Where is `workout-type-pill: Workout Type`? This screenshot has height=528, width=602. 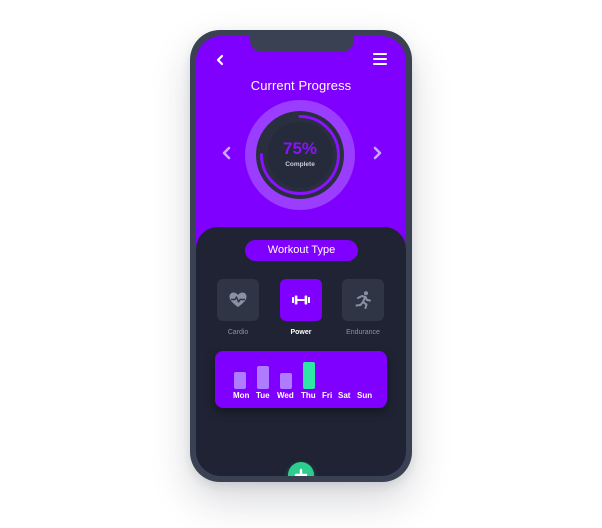
workout-type-pill: Workout Type is located at coordinates (301, 250).